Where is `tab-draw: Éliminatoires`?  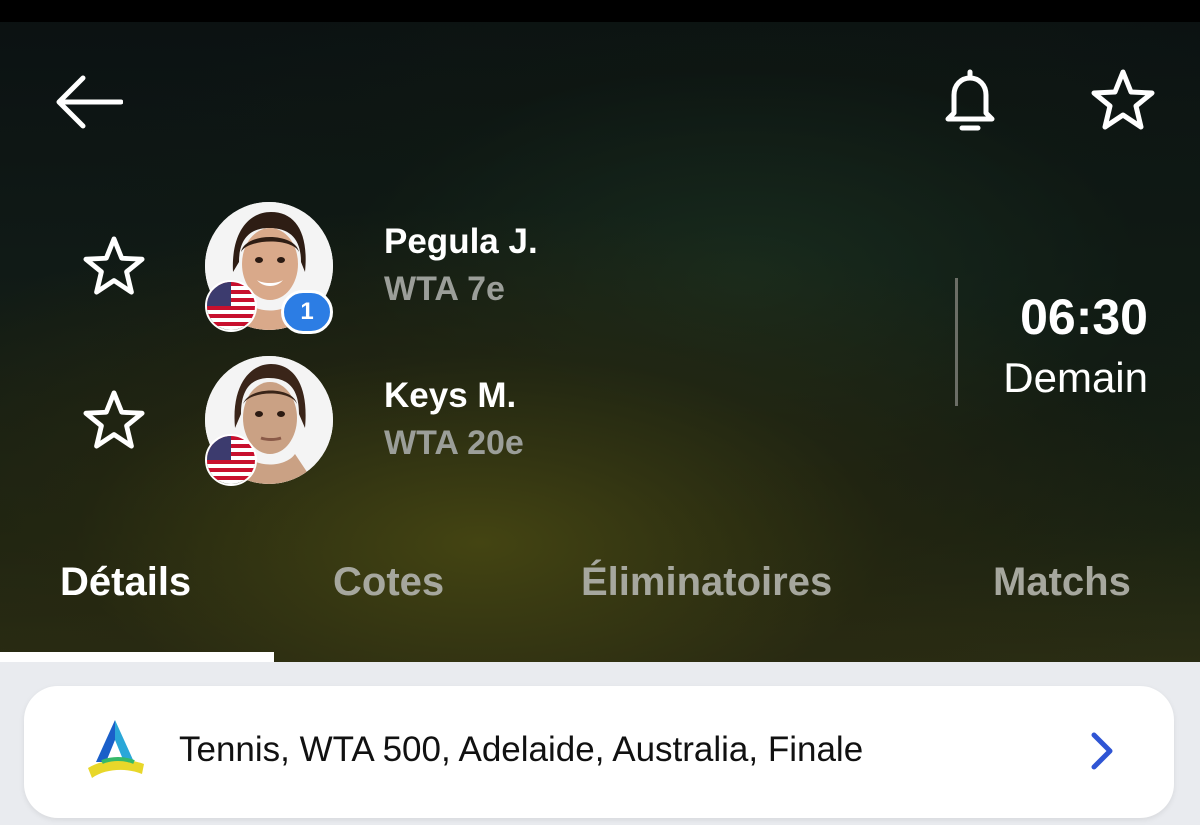 tab-draw: Éliminatoires is located at coordinates (706, 582).